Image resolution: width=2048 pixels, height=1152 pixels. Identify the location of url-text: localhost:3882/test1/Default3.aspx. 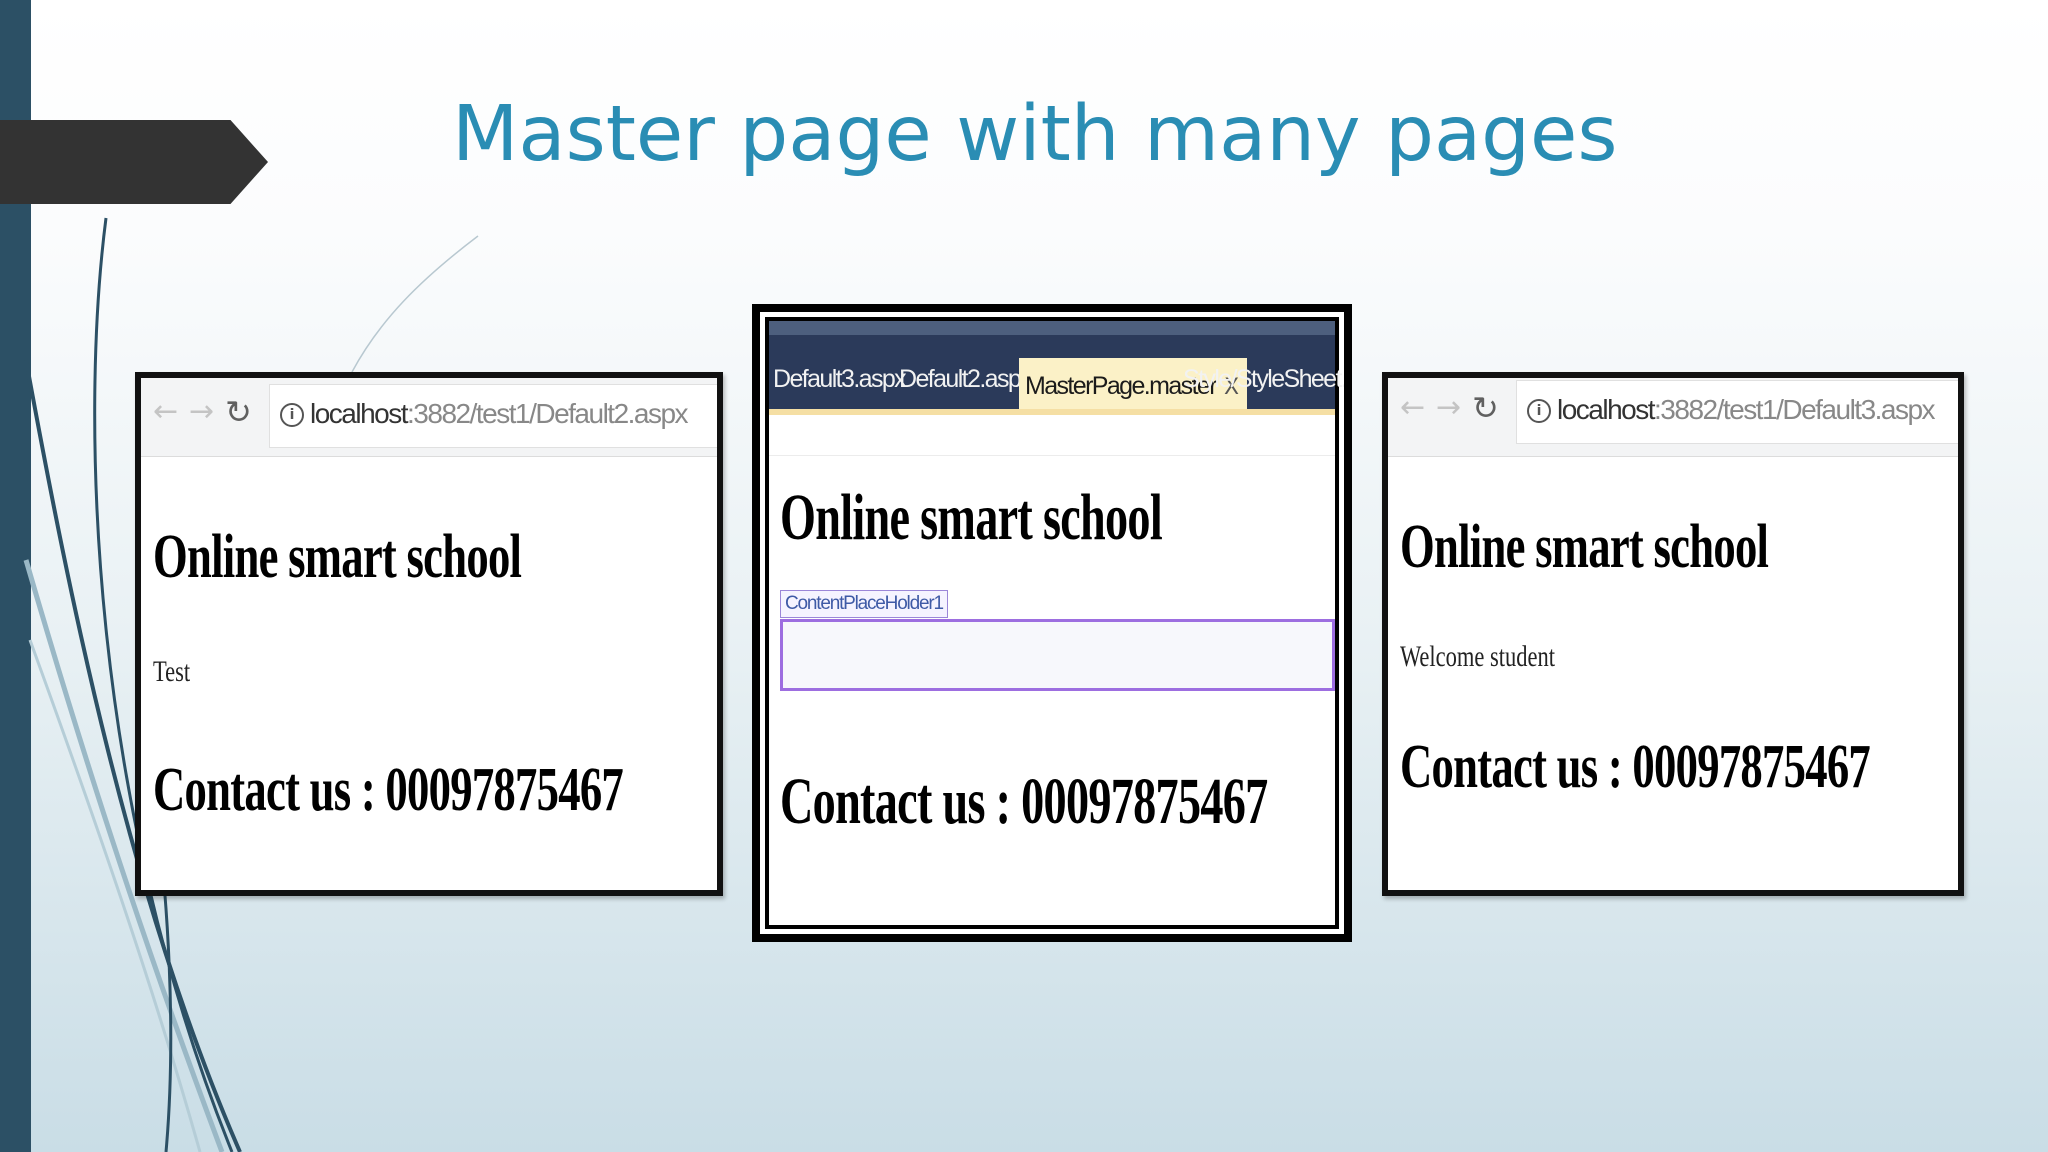
(1746, 410).